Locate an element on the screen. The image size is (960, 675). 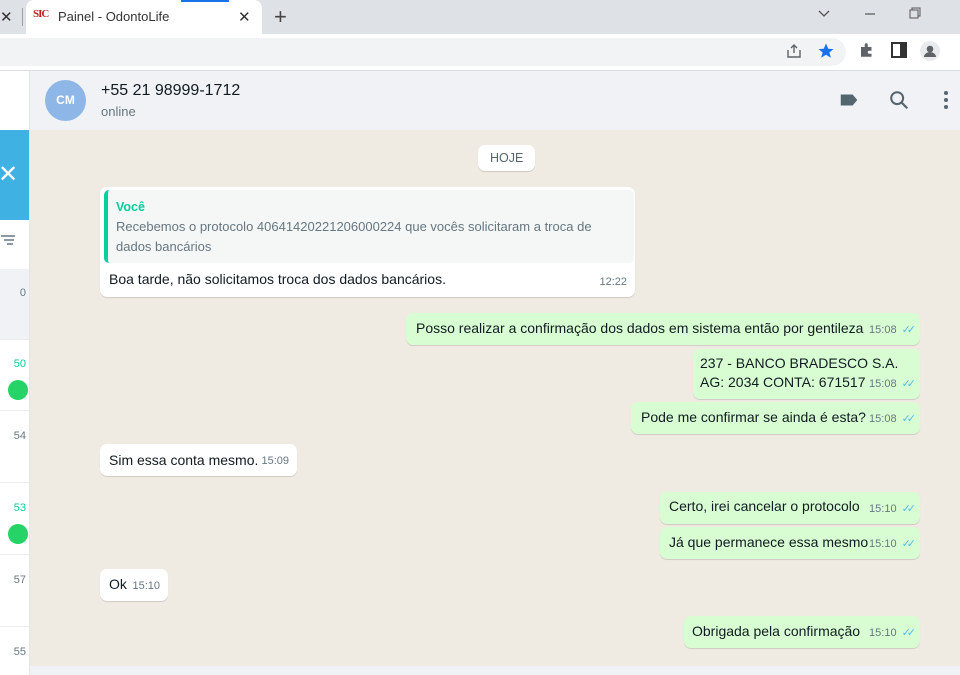
search-icon is located at coordinates (900, 101).